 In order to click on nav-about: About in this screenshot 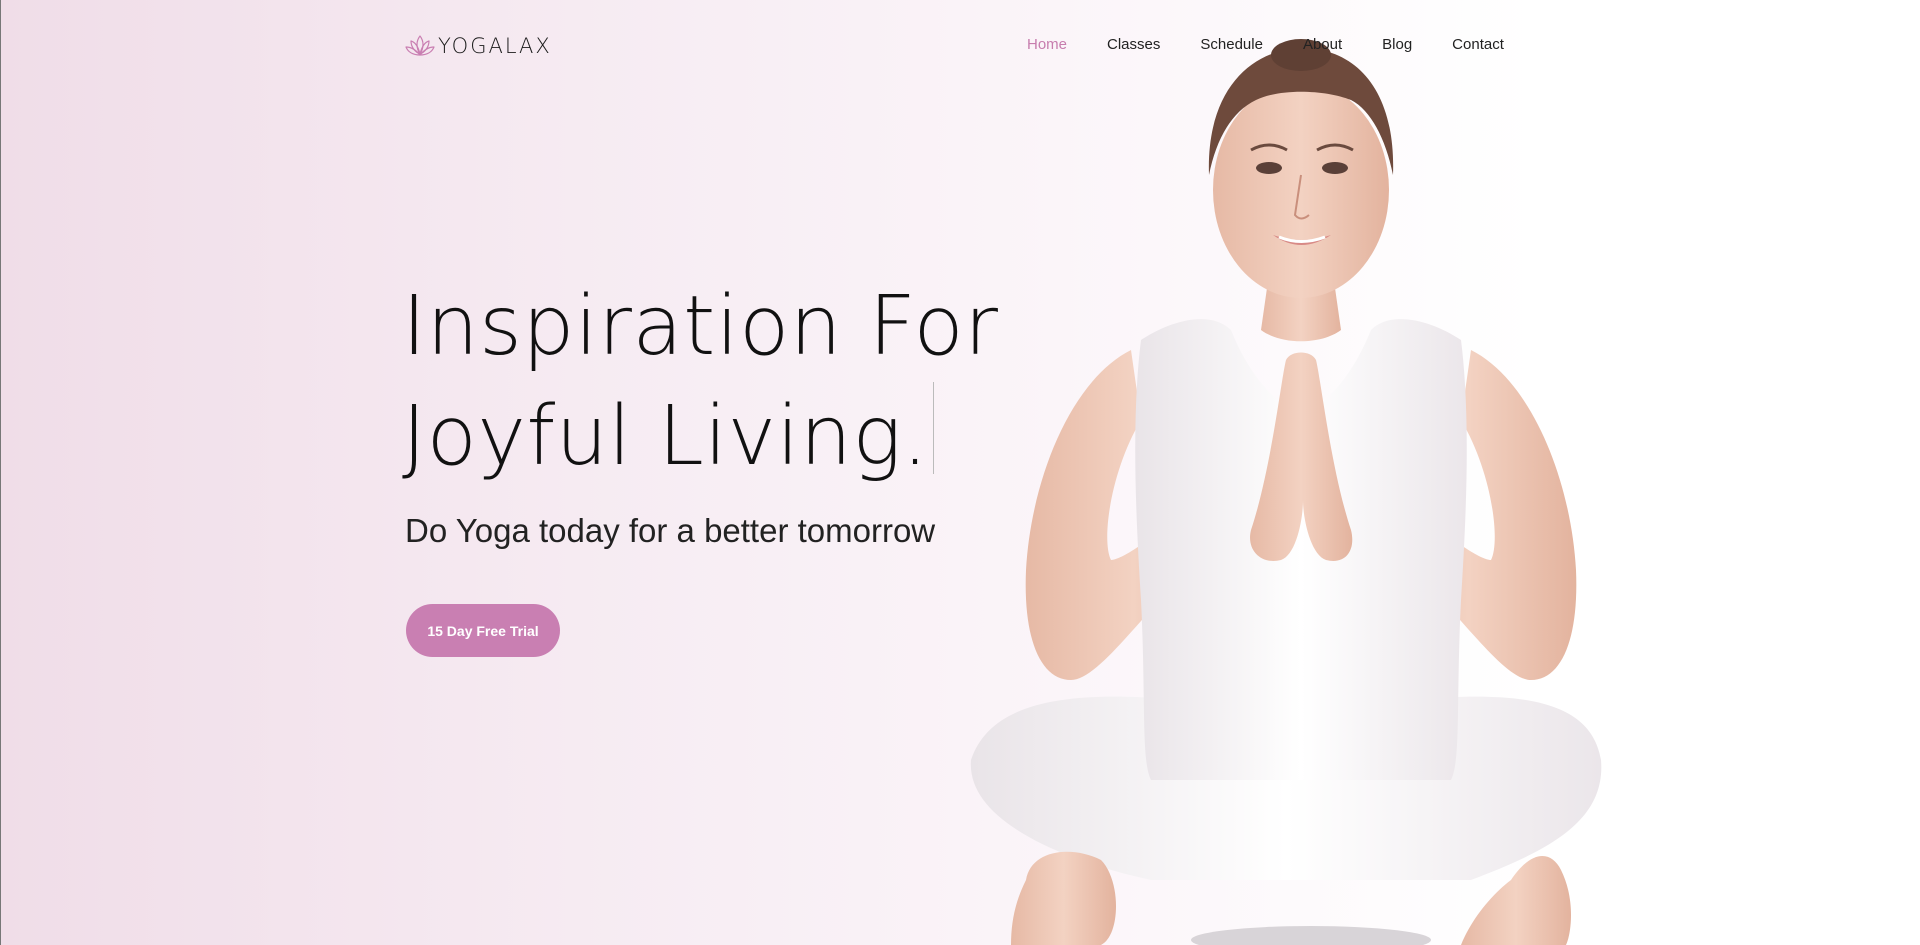, I will do `click(1322, 44)`.